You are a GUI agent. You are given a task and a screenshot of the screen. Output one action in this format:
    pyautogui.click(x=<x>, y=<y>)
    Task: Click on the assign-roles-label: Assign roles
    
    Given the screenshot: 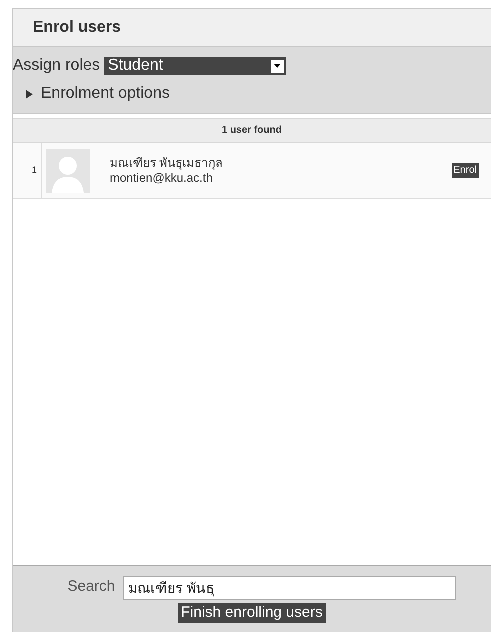 What is the action you would take?
    pyautogui.click(x=56, y=66)
    